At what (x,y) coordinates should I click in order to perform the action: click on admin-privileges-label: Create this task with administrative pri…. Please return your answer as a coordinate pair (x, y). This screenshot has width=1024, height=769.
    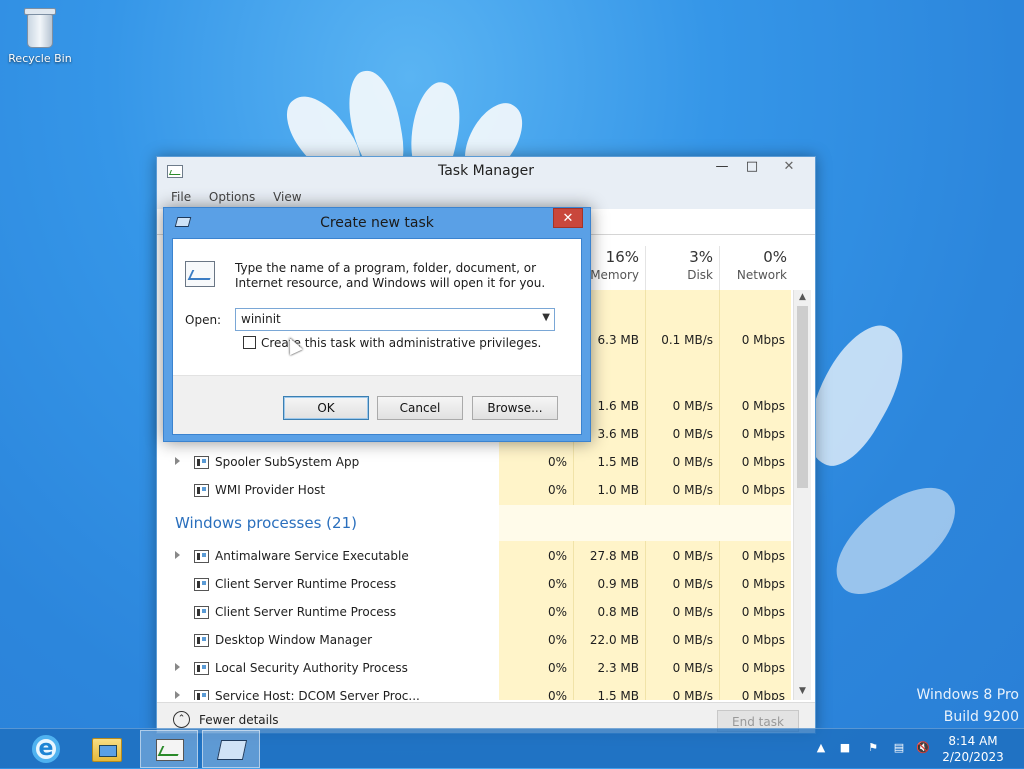
    Looking at the image, I should click on (401, 343).